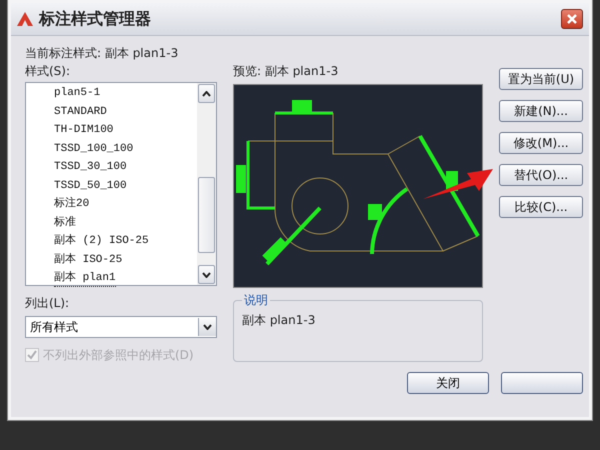 The image size is (600, 450). What do you see at coordinates (95, 19) in the screenshot?
I see `window-title: 标注样式管理器` at bounding box center [95, 19].